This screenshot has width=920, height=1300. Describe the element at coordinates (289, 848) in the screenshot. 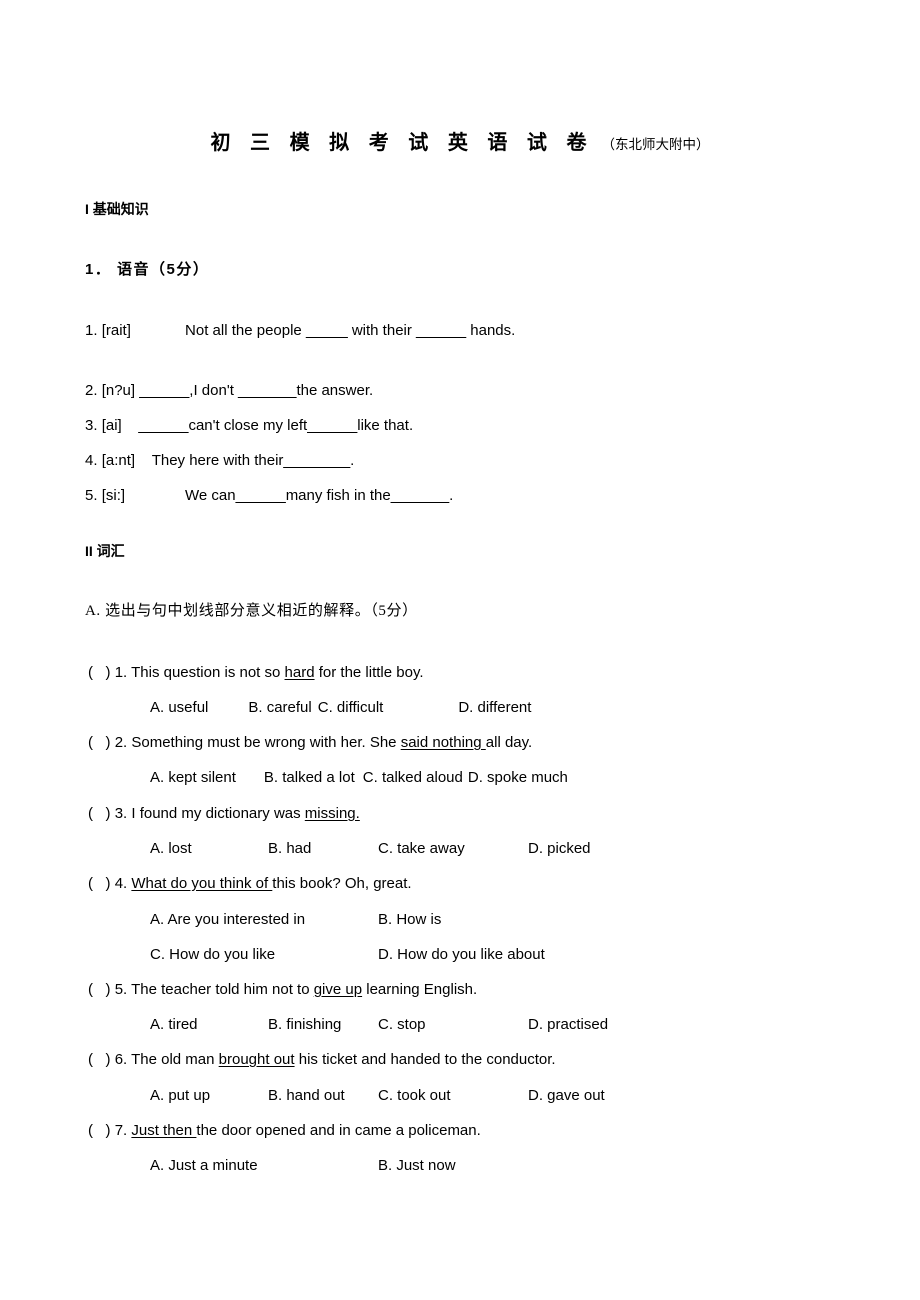

I see `option-b: B. had` at that location.